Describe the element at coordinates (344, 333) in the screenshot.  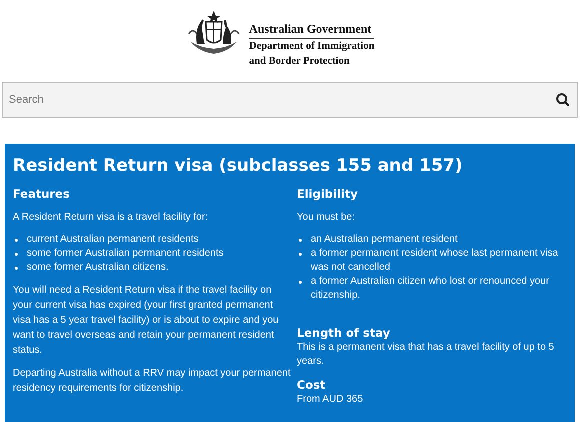
I see `section-heading: Length of stay` at that location.